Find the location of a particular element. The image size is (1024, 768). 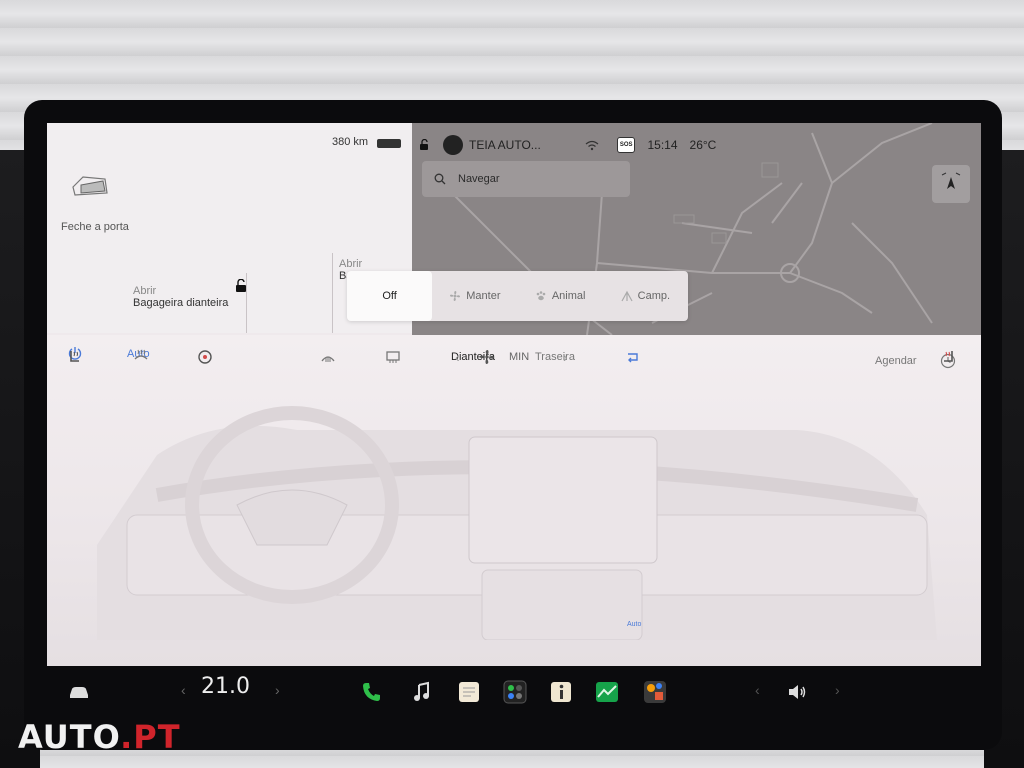

steering-heat-icon is located at coordinates (141, 357).